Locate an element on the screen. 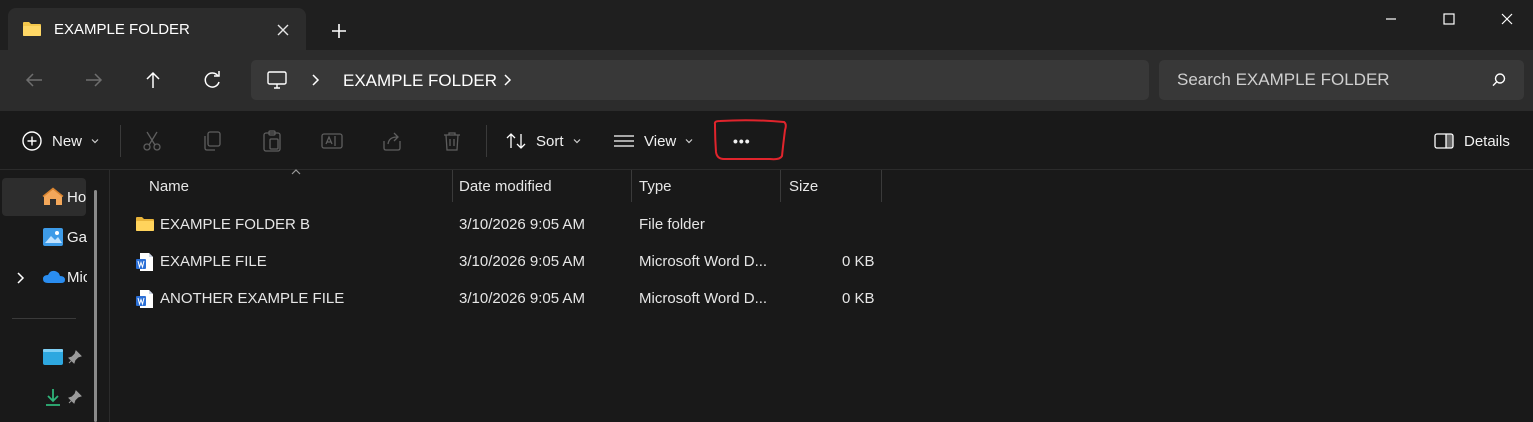 The width and height of the screenshot is (1533, 422). view-button: View is located at coordinates (653, 141).